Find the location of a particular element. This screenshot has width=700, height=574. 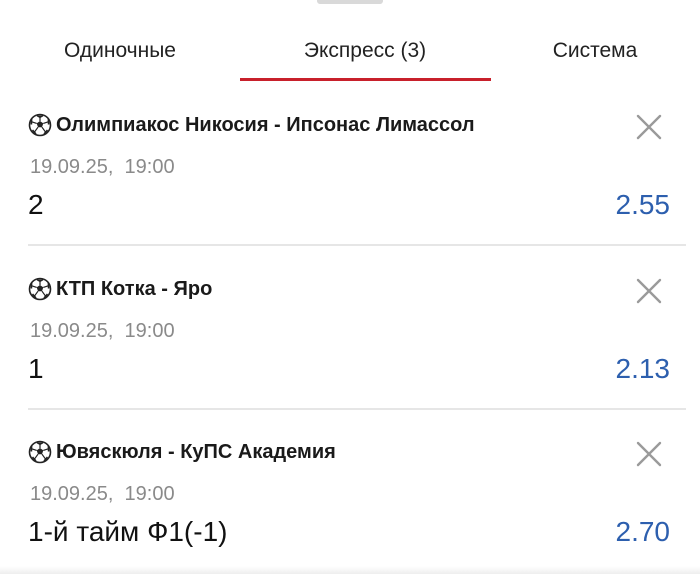

active-tab-indicator is located at coordinates (365, 79).